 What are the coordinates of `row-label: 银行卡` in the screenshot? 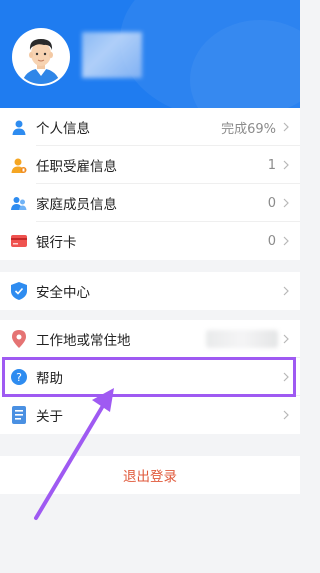 It's located at (56, 243).